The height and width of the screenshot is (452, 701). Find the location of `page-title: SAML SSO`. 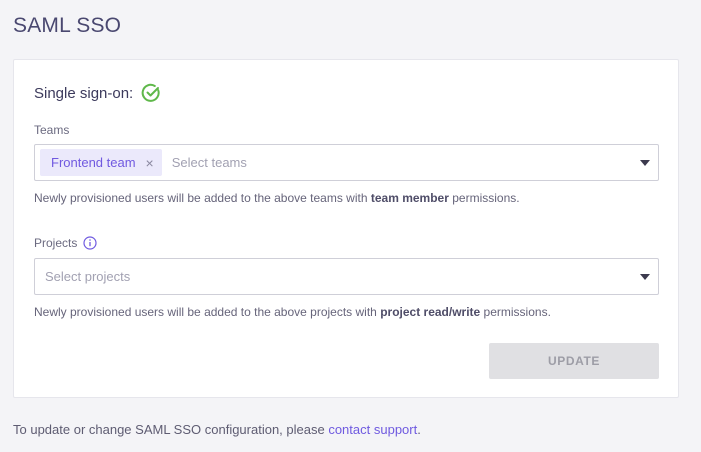

page-title: SAML SSO is located at coordinates (67, 25).